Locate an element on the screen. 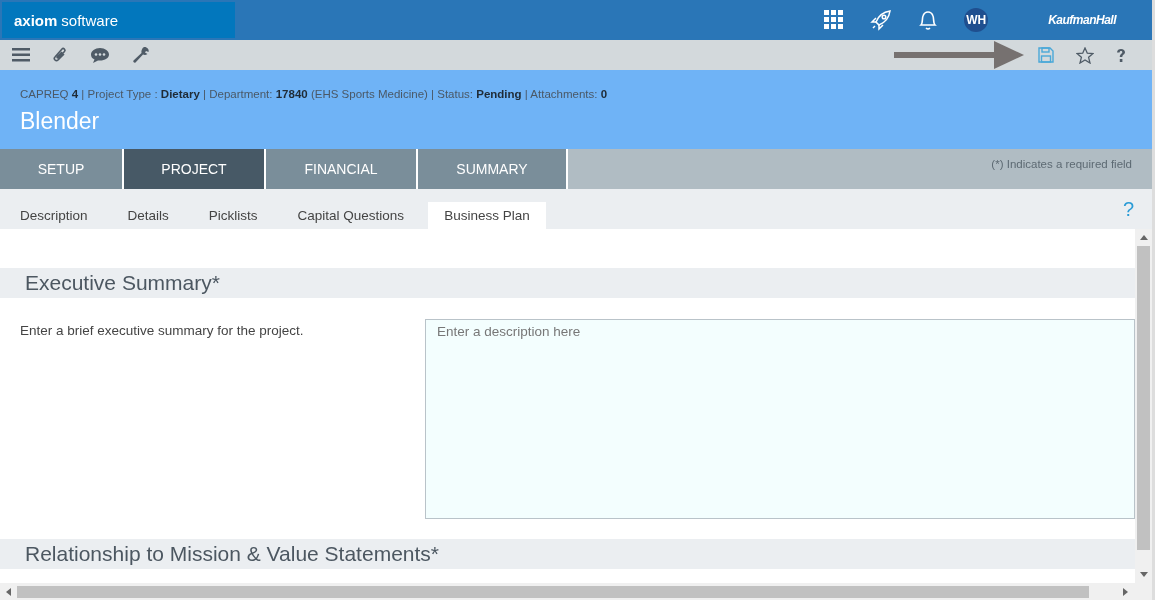 Image resolution: width=1155 pixels, height=602 pixels. paperclip-icon is located at coordinates (60, 55).